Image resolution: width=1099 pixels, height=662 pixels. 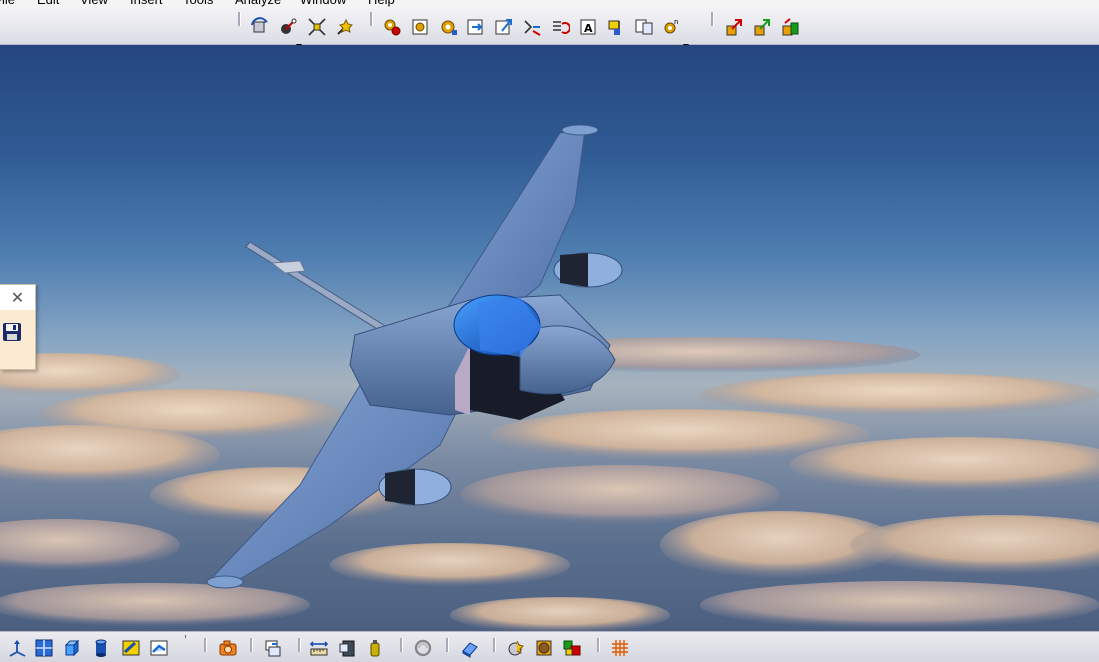 I want to click on top-toolbar: A n, so click(x=549, y=28).